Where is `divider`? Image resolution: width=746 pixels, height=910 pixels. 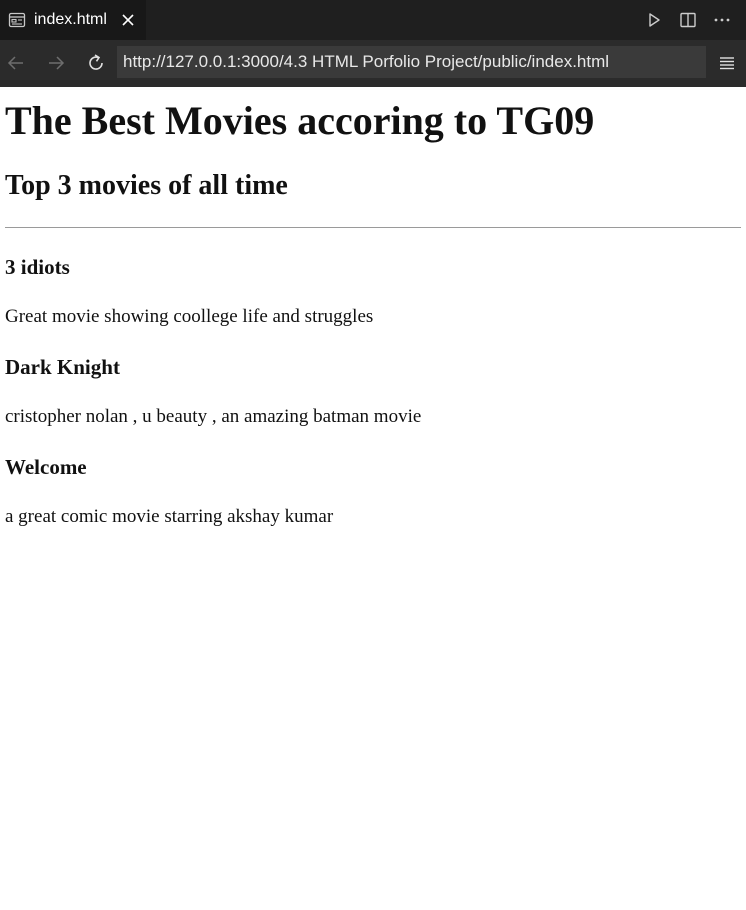 divider is located at coordinates (373, 227).